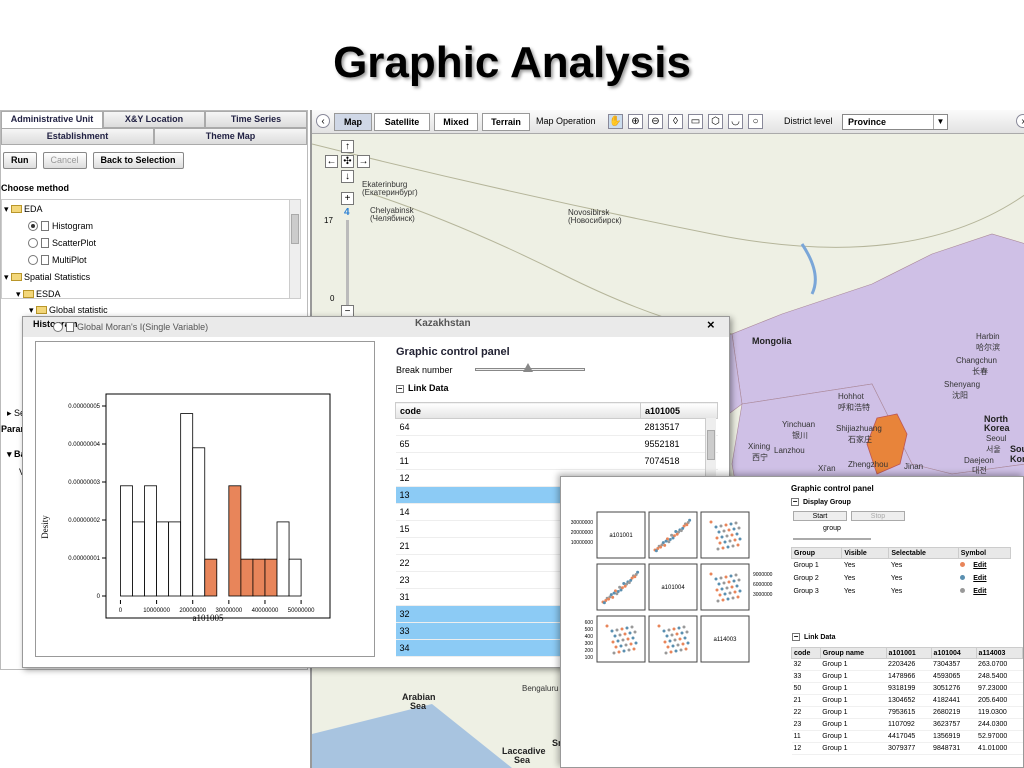 The image size is (1024, 768). What do you see at coordinates (52, 119) in the screenshot?
I see `tab-administrative-unit: Administrative Unit` at bounding box center [52, 119].